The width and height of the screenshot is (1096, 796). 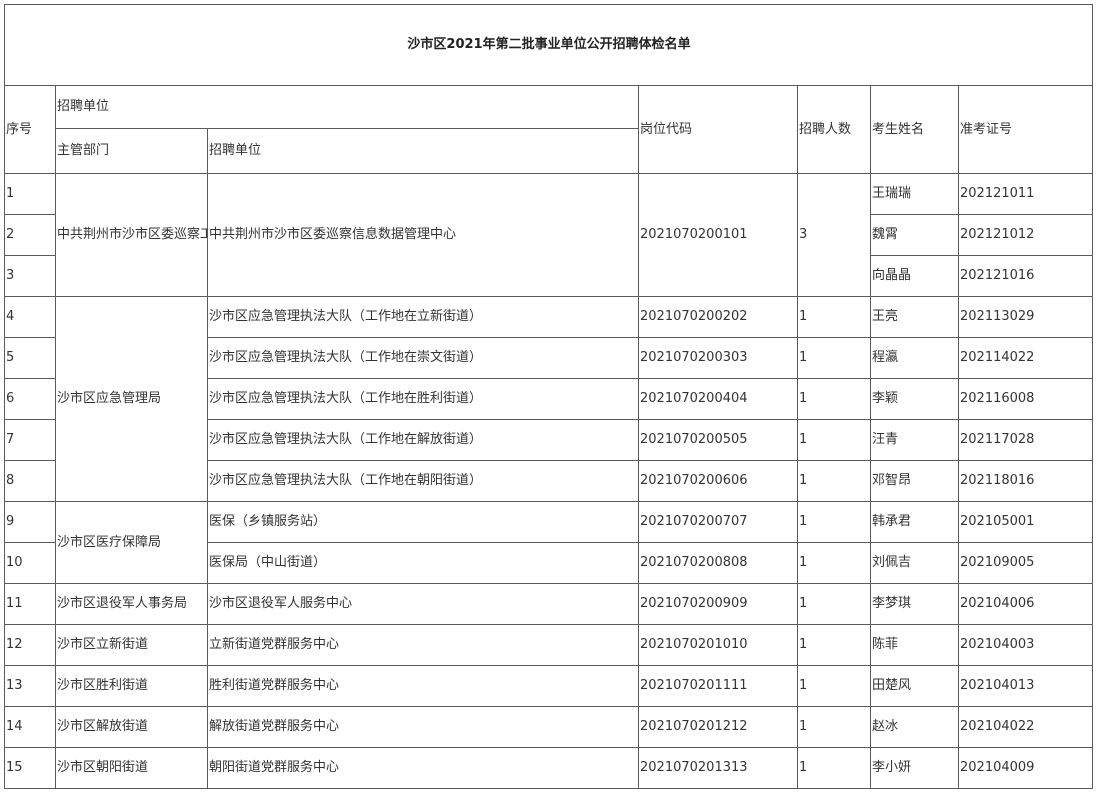 What do you see at coordinates (131, 604) in the screenshot?
I see `cell-dept: 沙市区退役军人事务局` at bounding box center [131, 604].